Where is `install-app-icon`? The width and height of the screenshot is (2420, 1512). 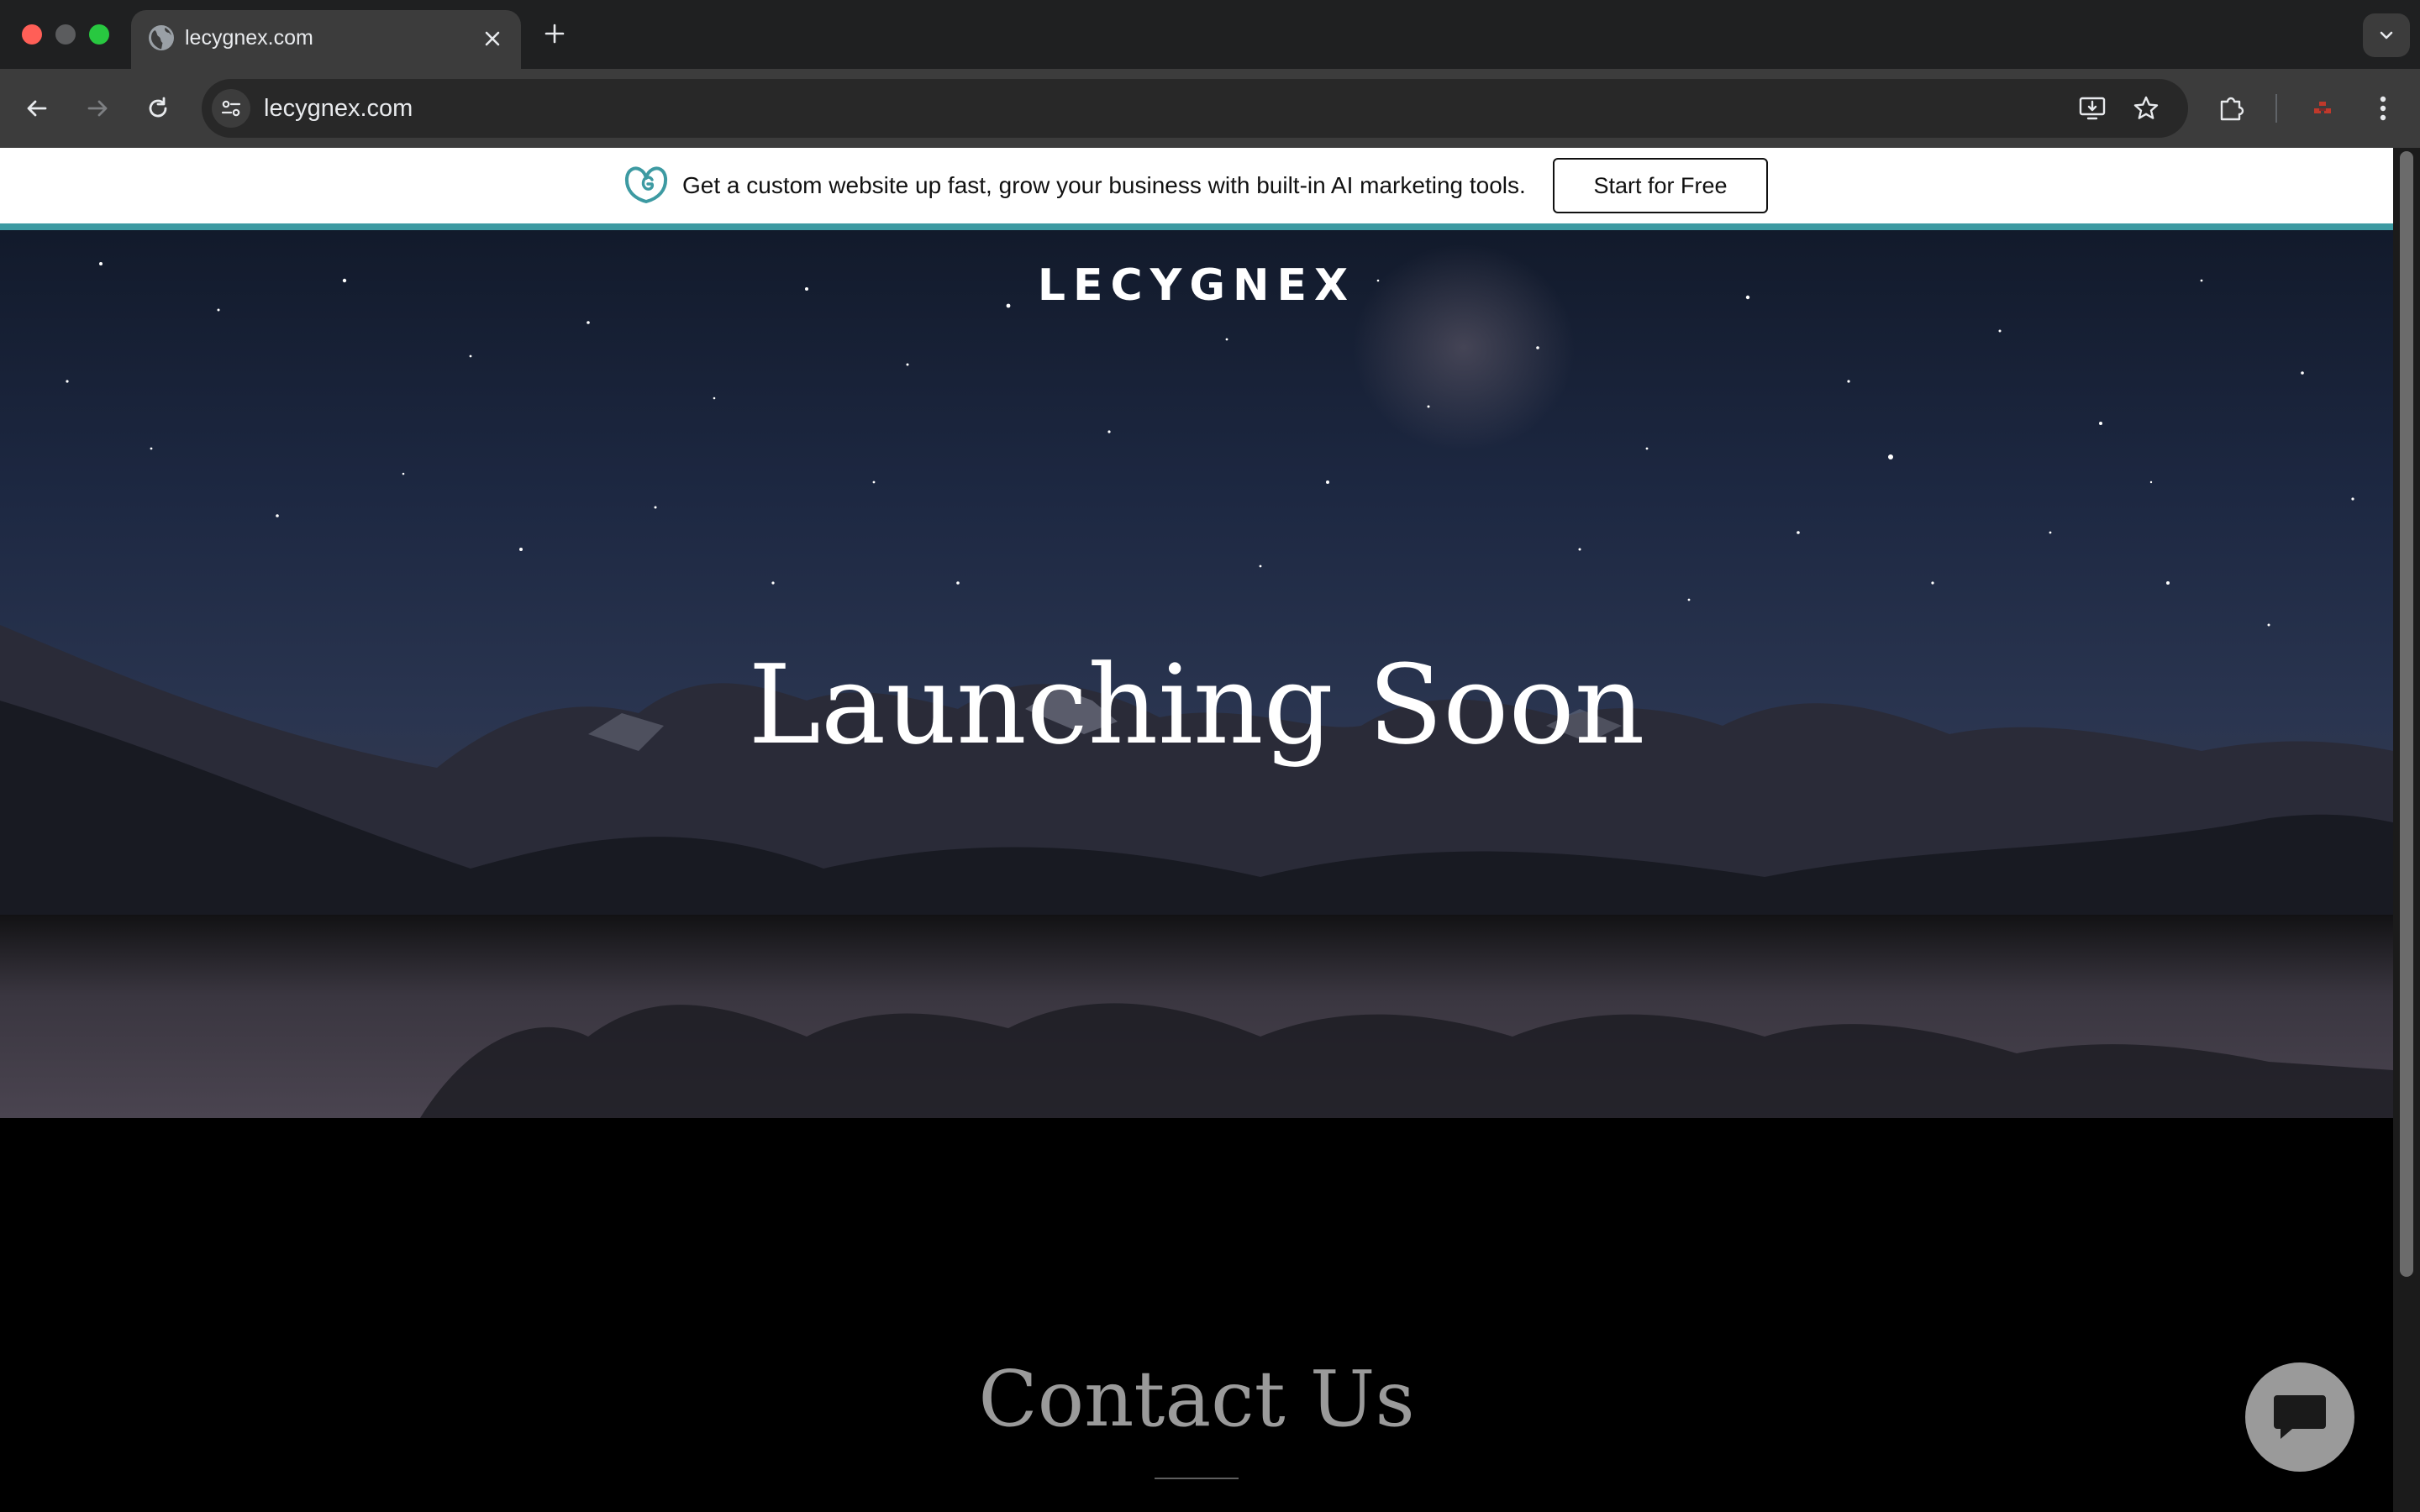 install-app-icon is located at coordinates (2092, 108).